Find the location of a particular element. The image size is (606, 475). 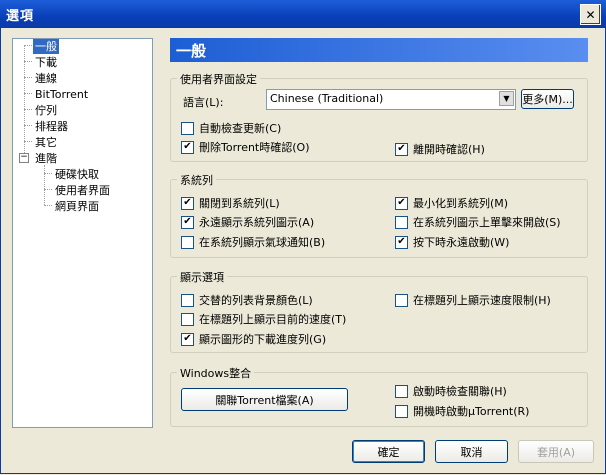

cancel-button: 取消 is located at coordinates (471, 451).